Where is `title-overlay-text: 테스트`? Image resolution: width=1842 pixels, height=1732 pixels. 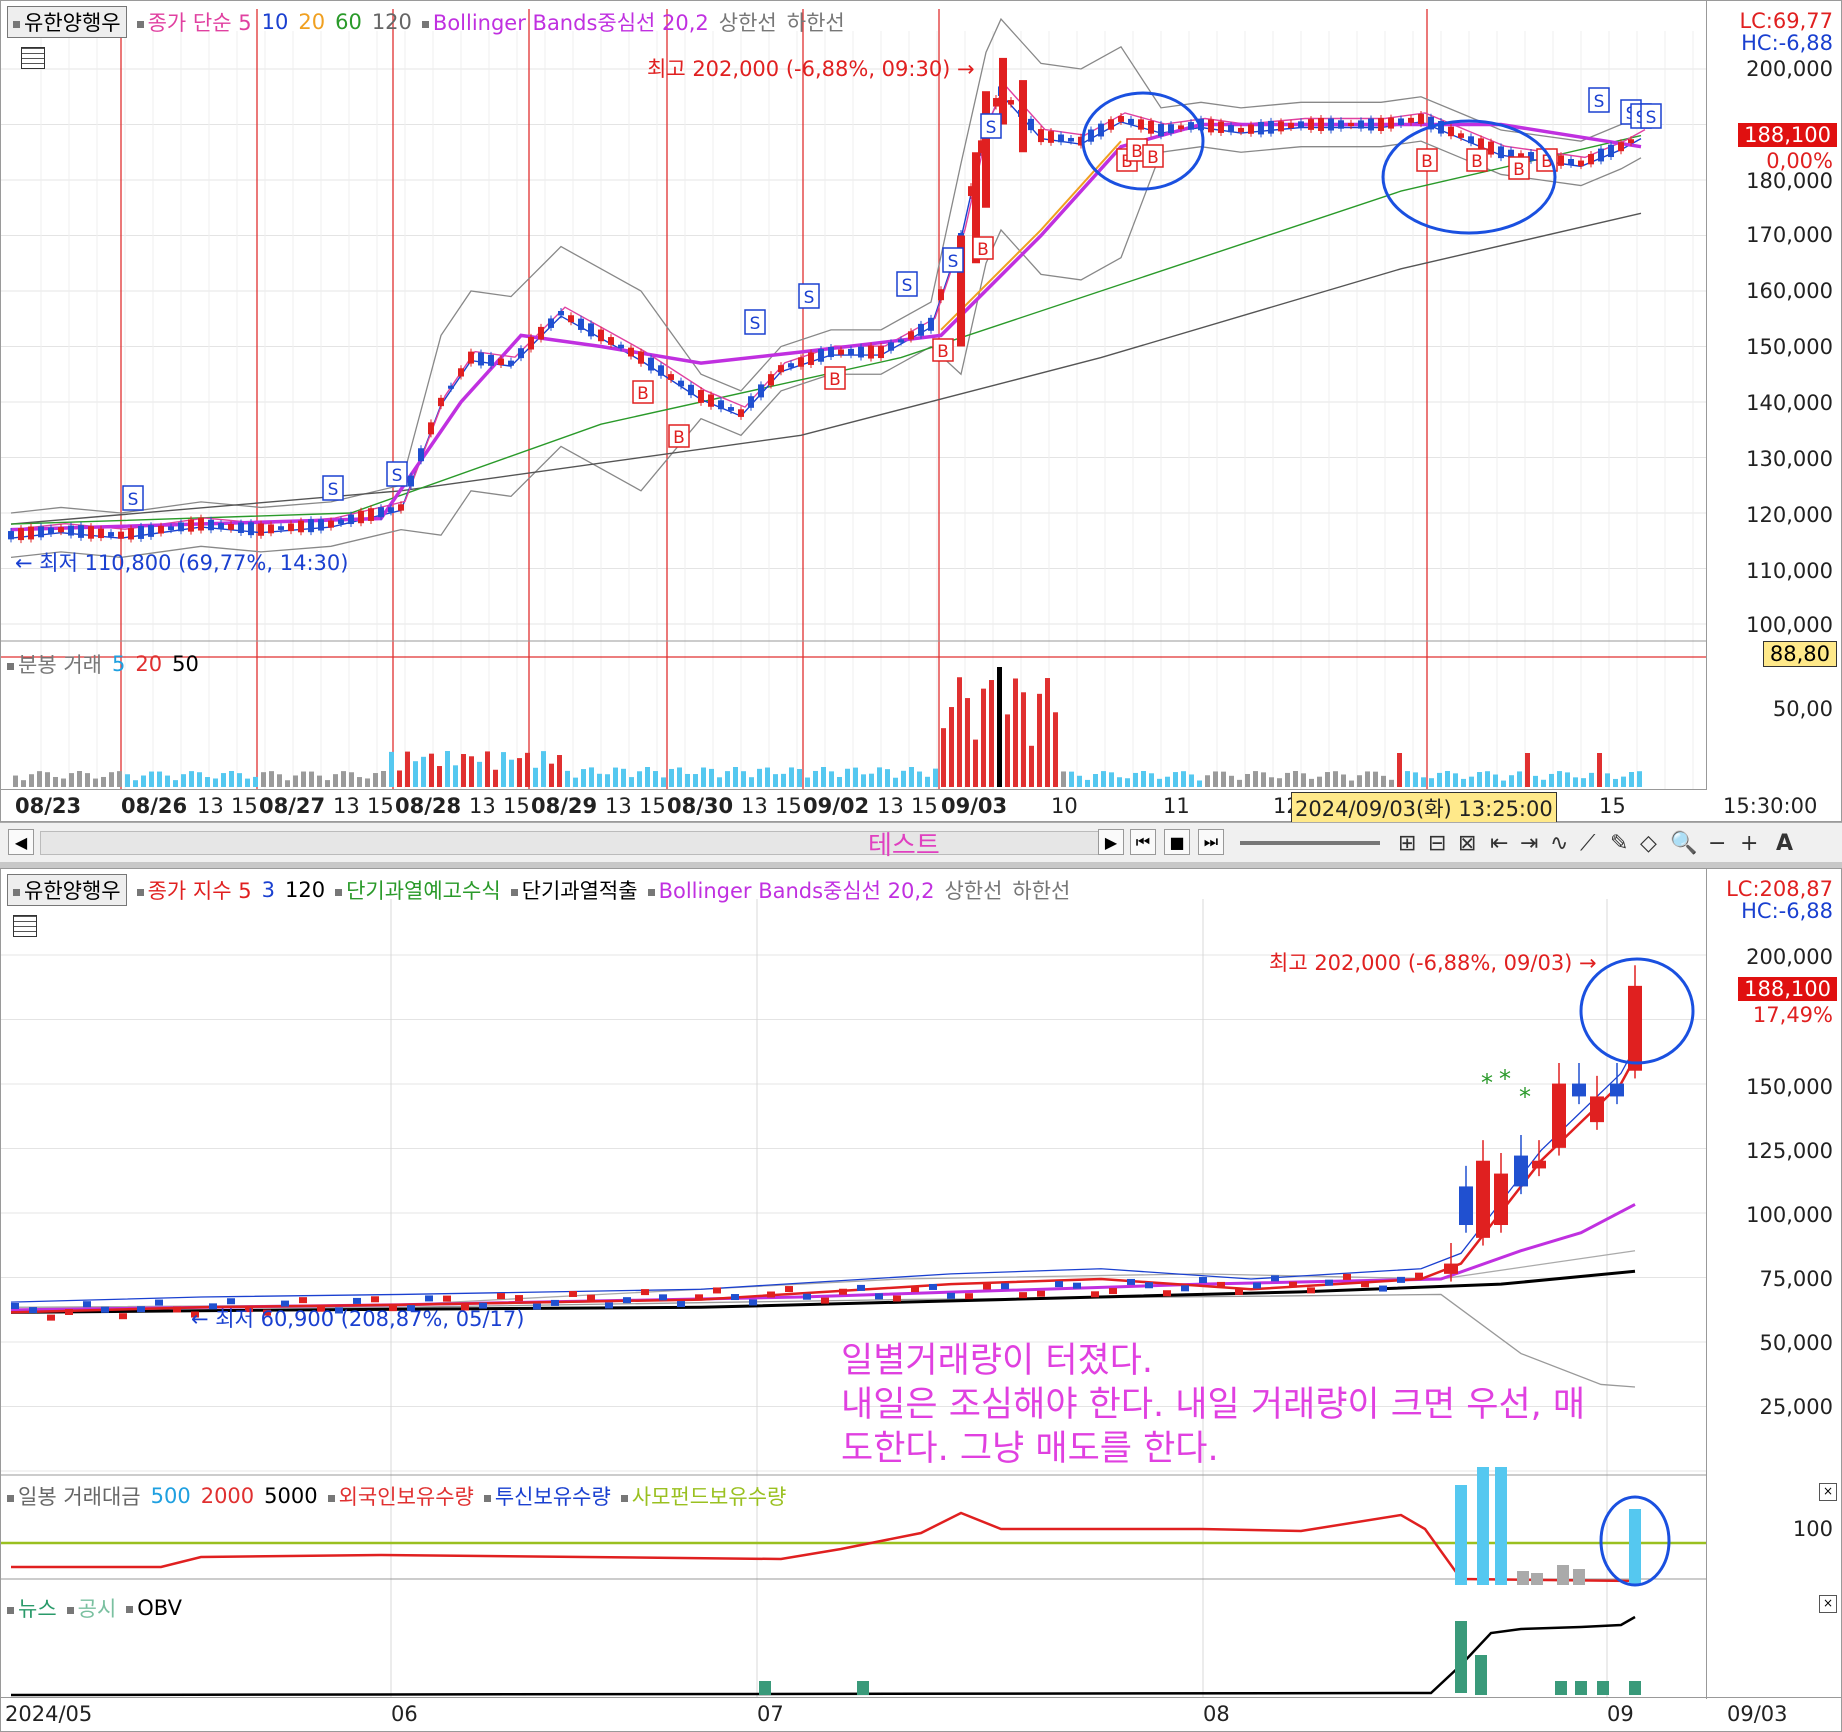 title-overlay-text: 테스트 is located at coordinates (904, 846).